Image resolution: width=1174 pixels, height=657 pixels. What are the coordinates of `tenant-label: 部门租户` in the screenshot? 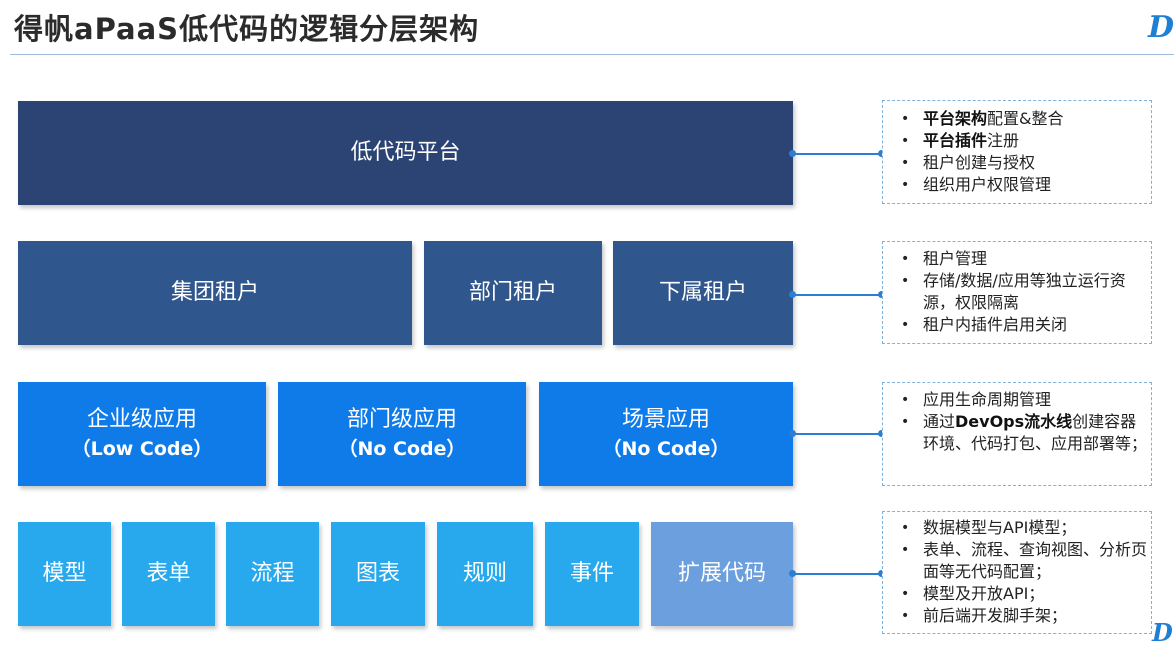 It's located at (512, 292).